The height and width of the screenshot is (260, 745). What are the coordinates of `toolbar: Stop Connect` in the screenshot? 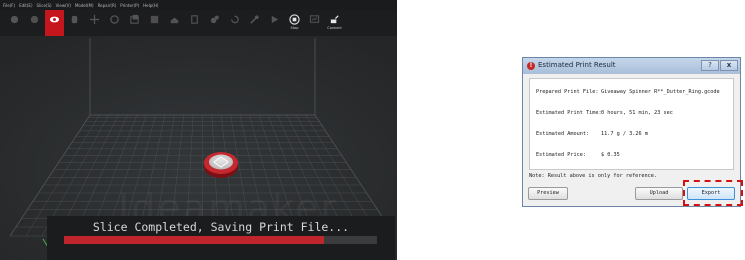 It's located at (198, 23).